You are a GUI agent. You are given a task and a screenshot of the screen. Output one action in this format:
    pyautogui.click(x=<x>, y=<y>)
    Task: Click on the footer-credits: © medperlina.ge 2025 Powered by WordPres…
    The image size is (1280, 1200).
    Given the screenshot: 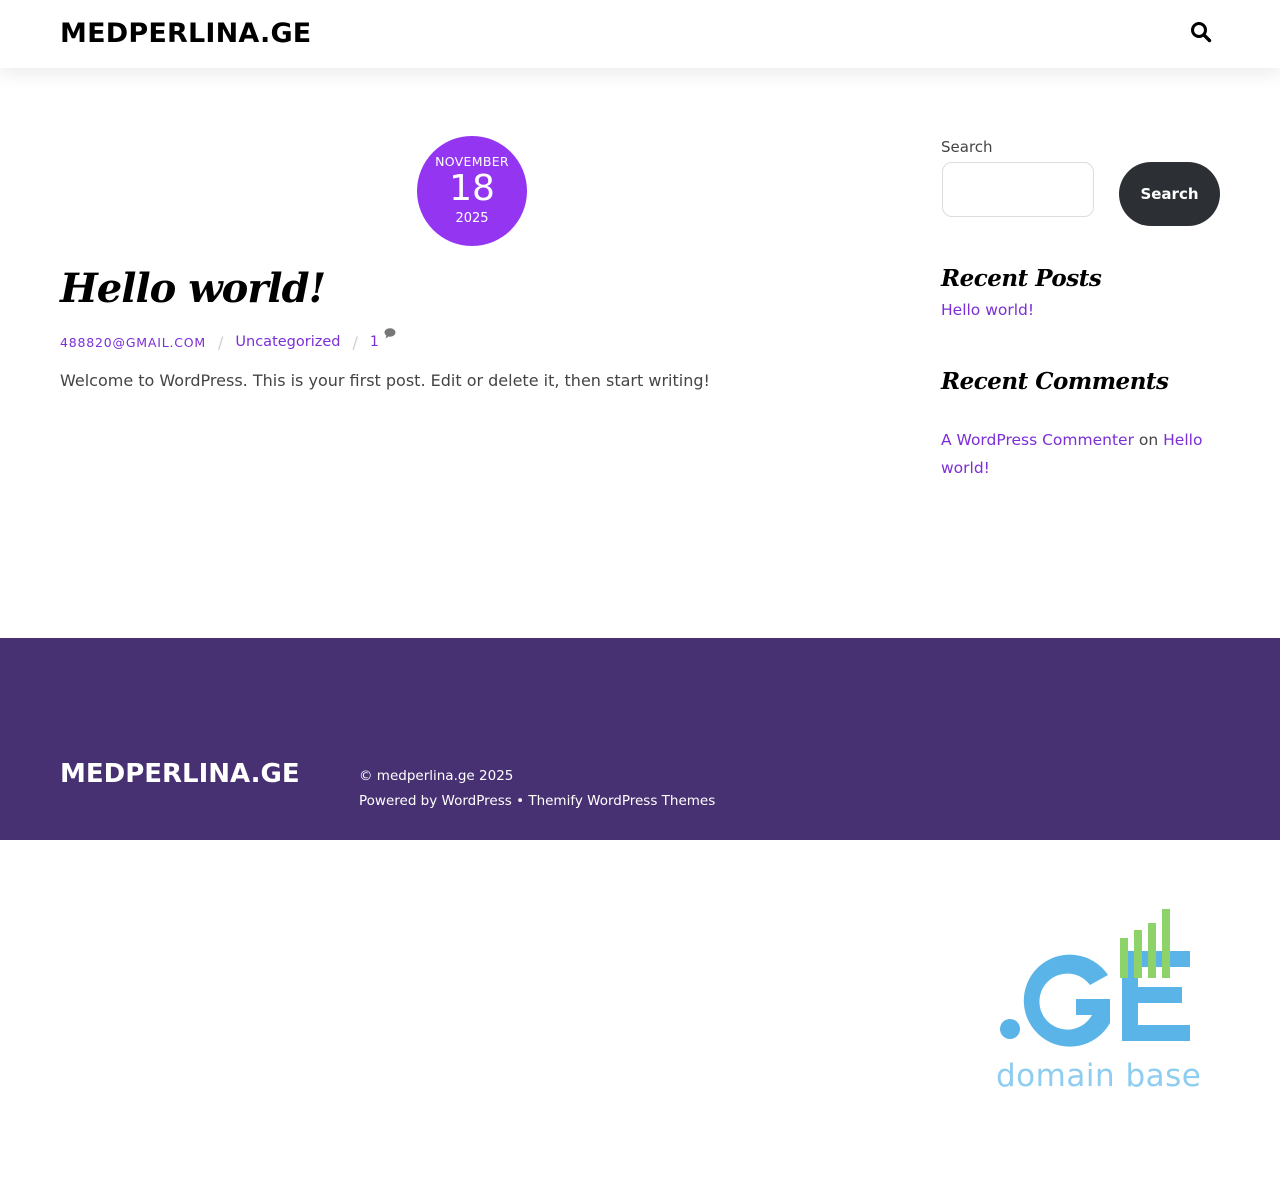 What is the action you would take?
    pyautogui.click(x=537, y=789)
    